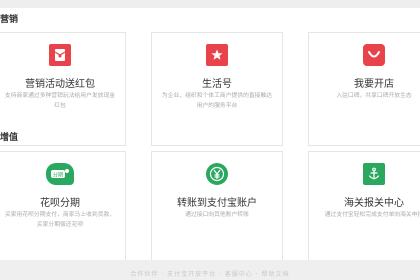 The width and height of the screenshot is (420, 280). Describe the element at coordinates (60, 220) in the screenshot. I see `card-desc: 买家用花呗分期支付，商家马上收到货款，买家分期偿还花呗` at that location.